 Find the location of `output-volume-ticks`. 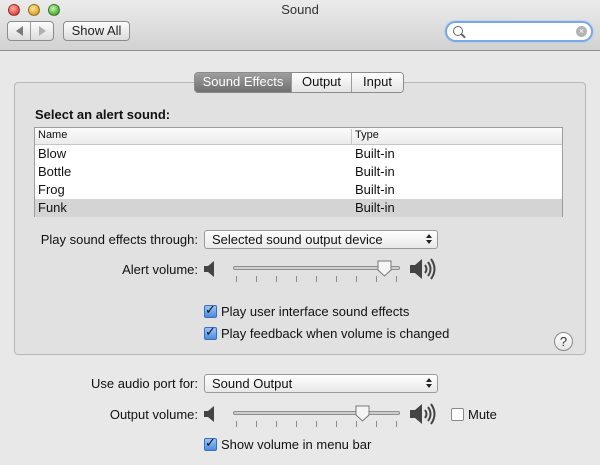

output-volume-ticks is located at coordinates (316, 424).